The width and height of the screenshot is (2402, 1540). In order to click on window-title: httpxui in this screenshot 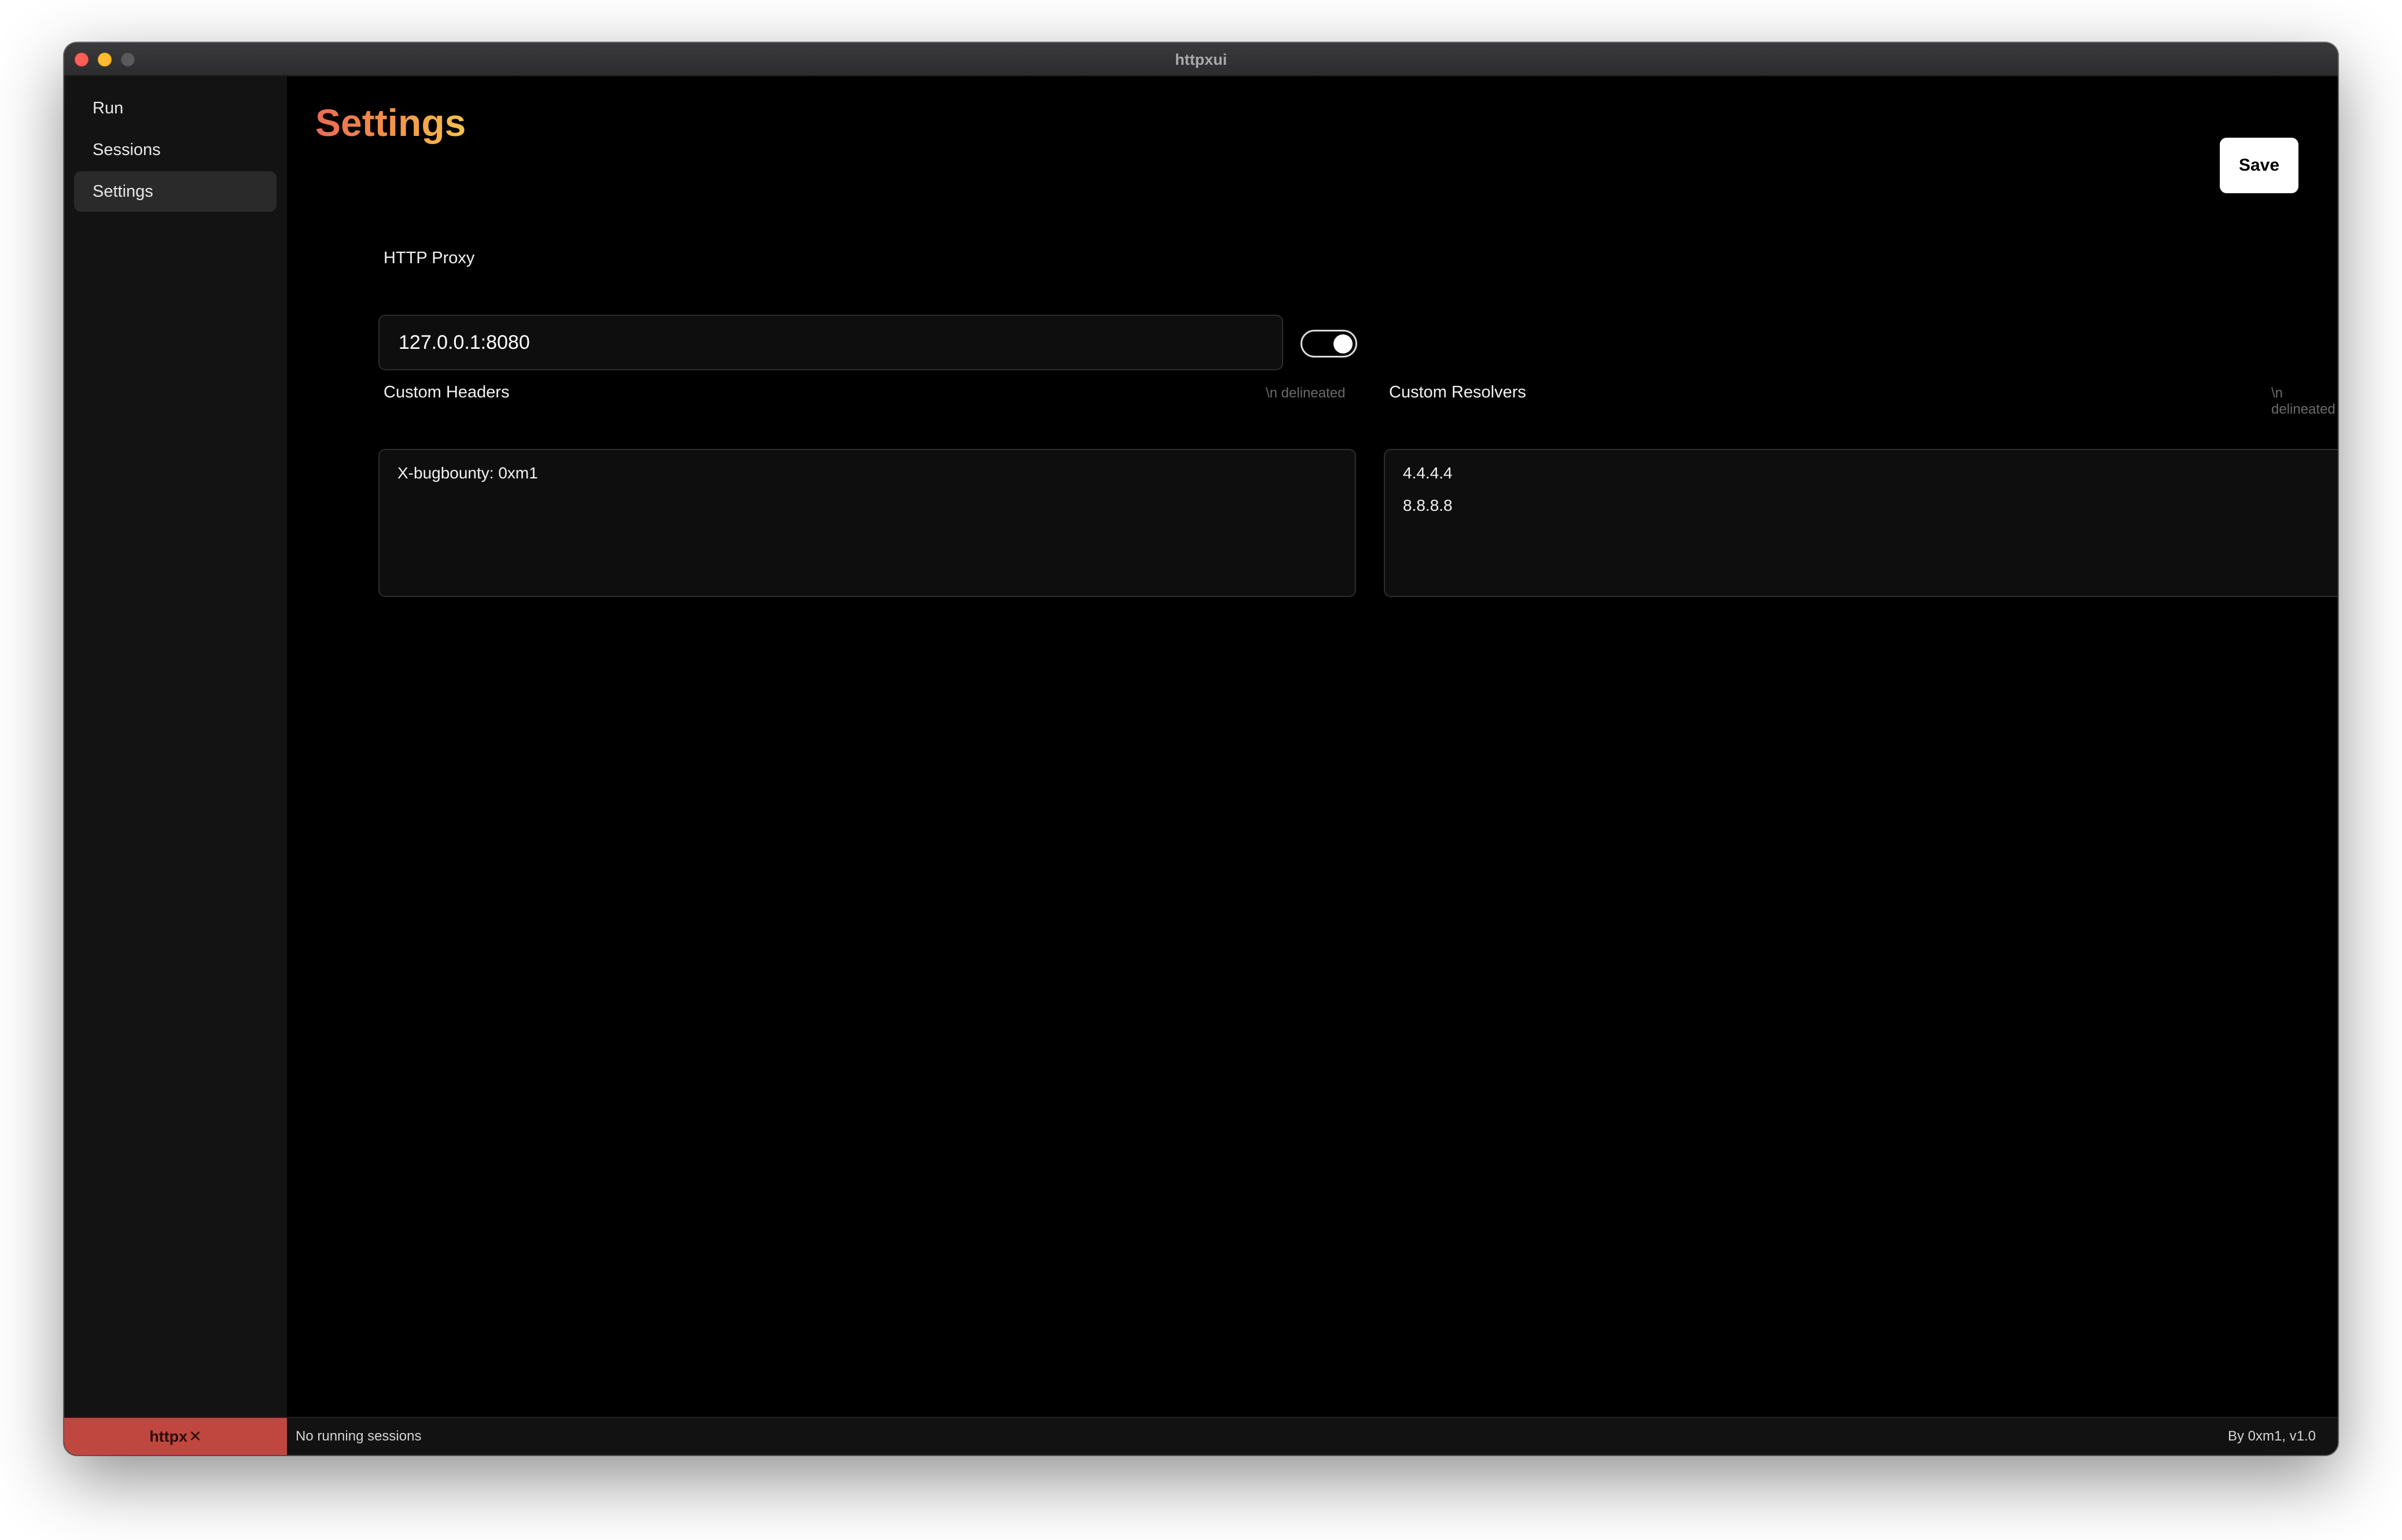, I will do `click(1201, 59)`.